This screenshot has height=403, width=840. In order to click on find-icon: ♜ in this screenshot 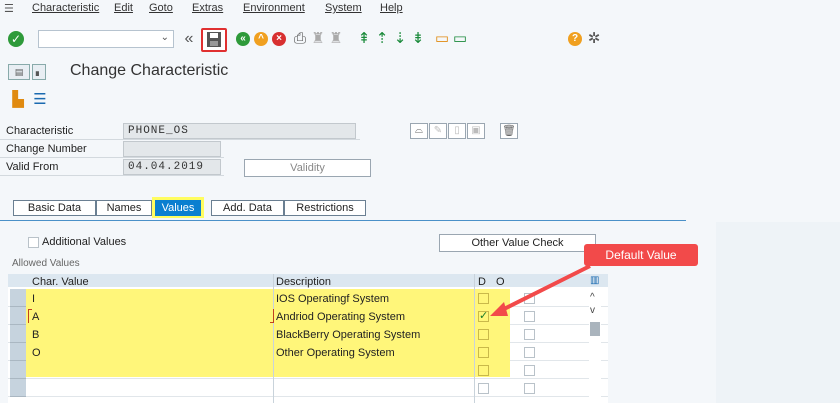, I will do `click(318, 39)`.